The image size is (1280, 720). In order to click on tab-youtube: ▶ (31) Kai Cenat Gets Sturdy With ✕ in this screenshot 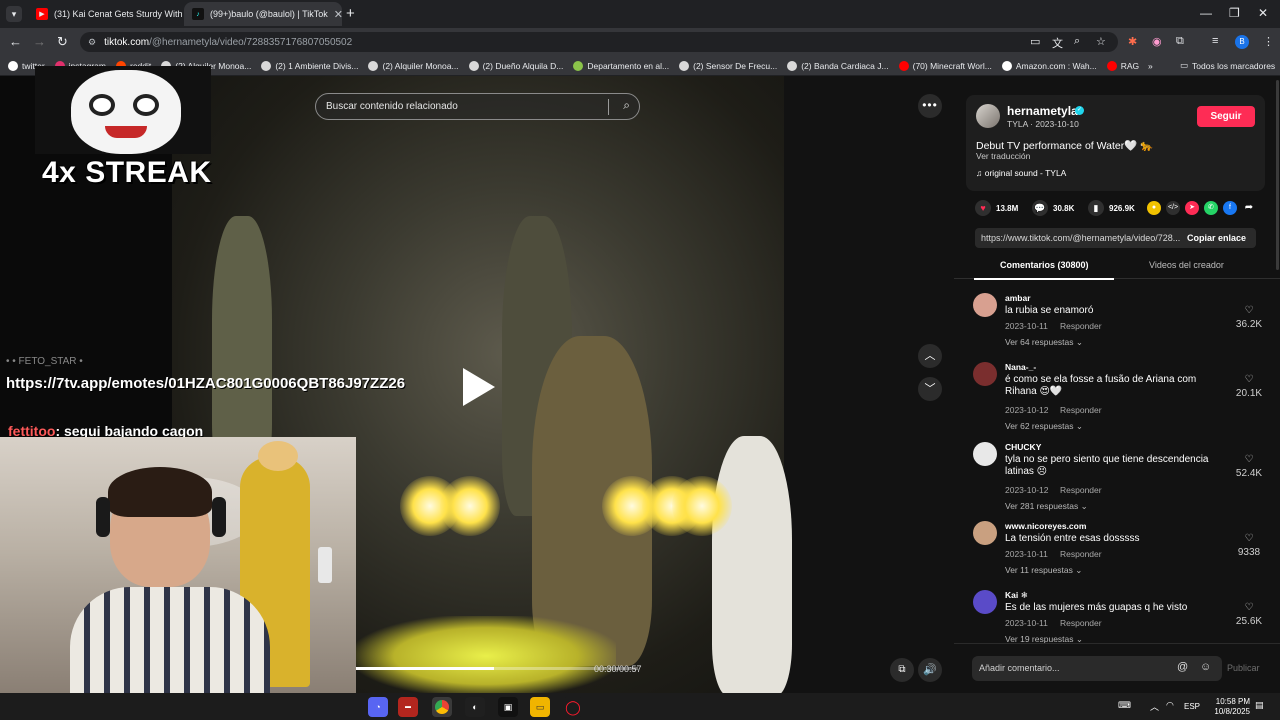, I will do `click(105, 14)`.